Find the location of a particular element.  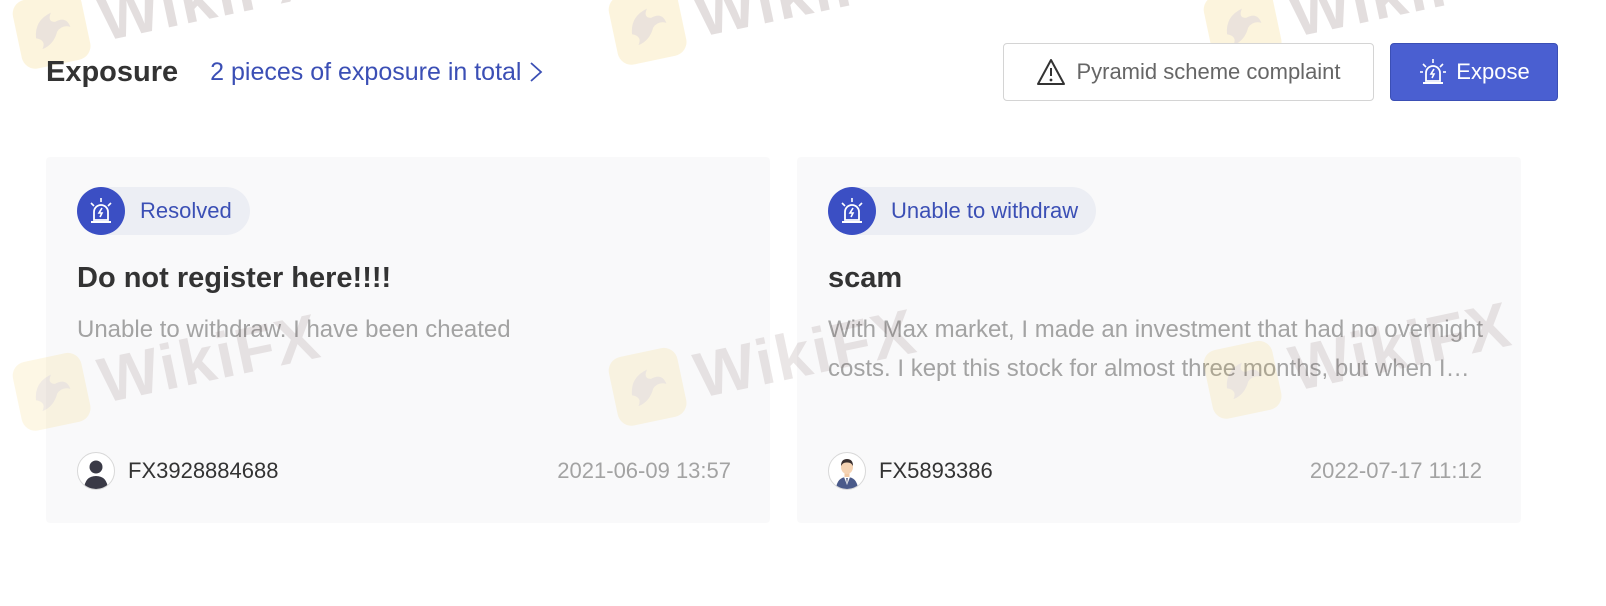

pyramid-scheme-complaint-button: Pyramid scheme complaint is located at coordinates (1188, 72).